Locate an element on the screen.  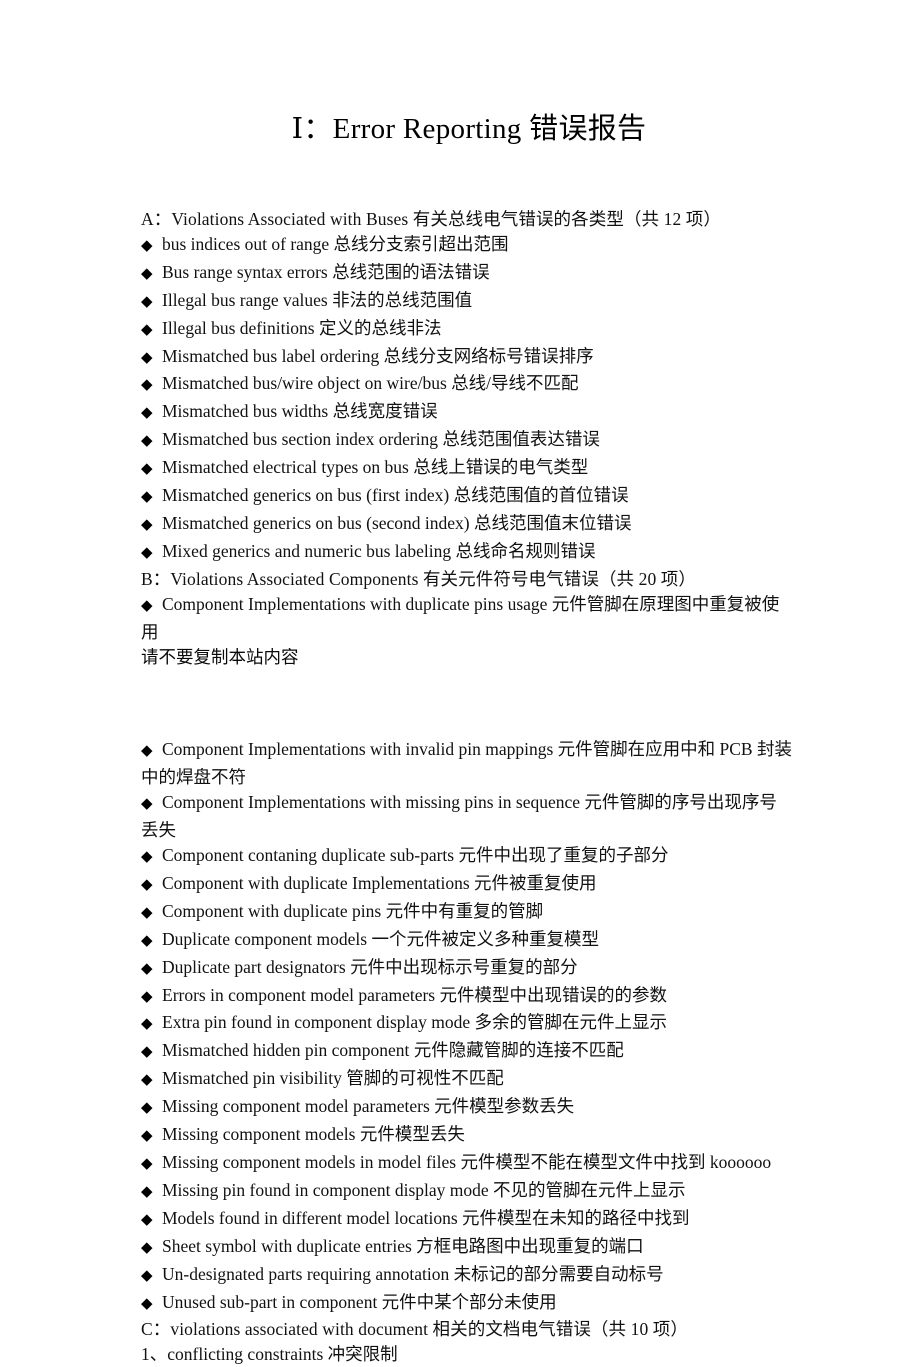
list-item-label: Mismatched bus widths 总线宽度错误 is located at coordinates (300, 411).